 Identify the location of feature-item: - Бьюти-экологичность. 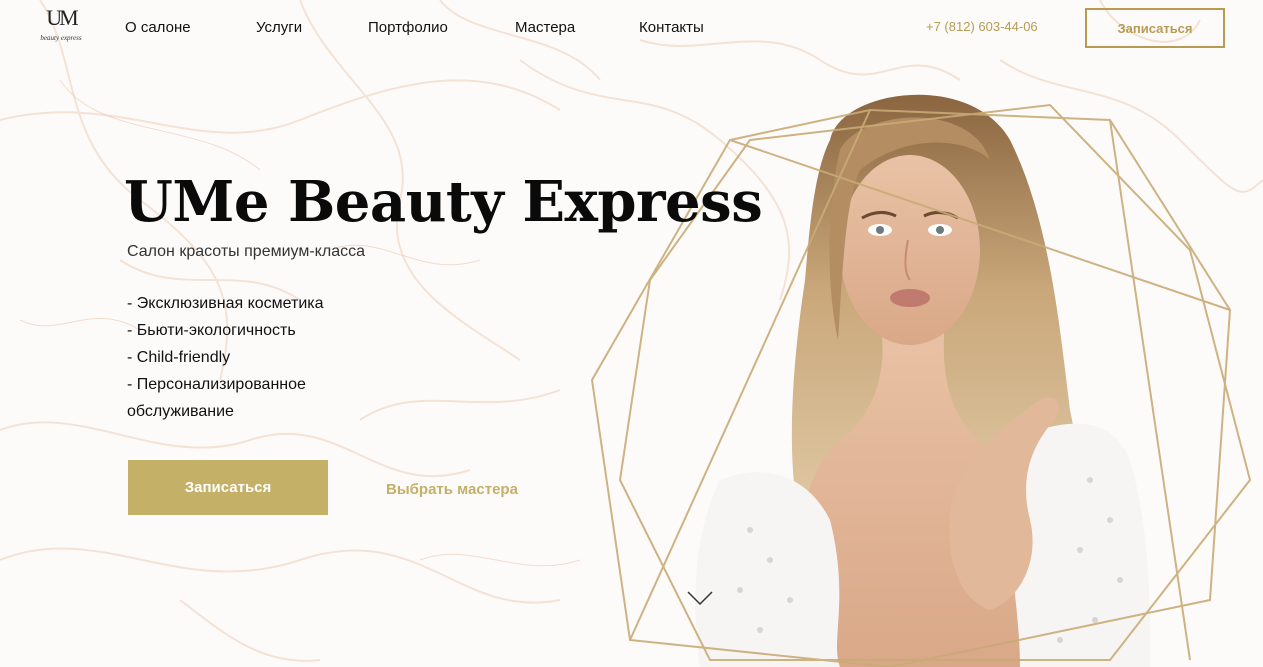
(211, 330).